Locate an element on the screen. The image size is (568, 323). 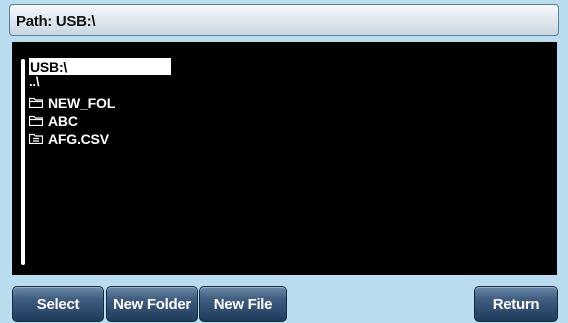
list-item-label: ..\ is located at coordinates (34, 81).